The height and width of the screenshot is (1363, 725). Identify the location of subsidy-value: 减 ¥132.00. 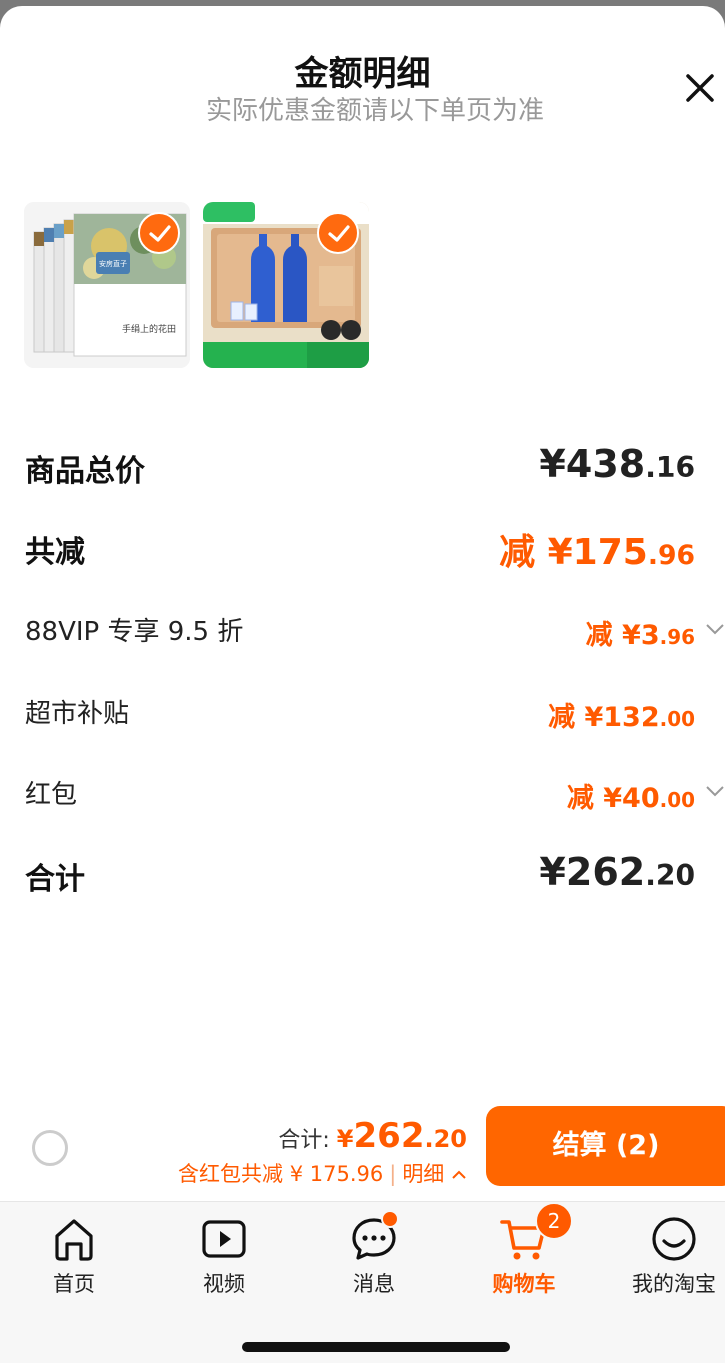
(621, 714).